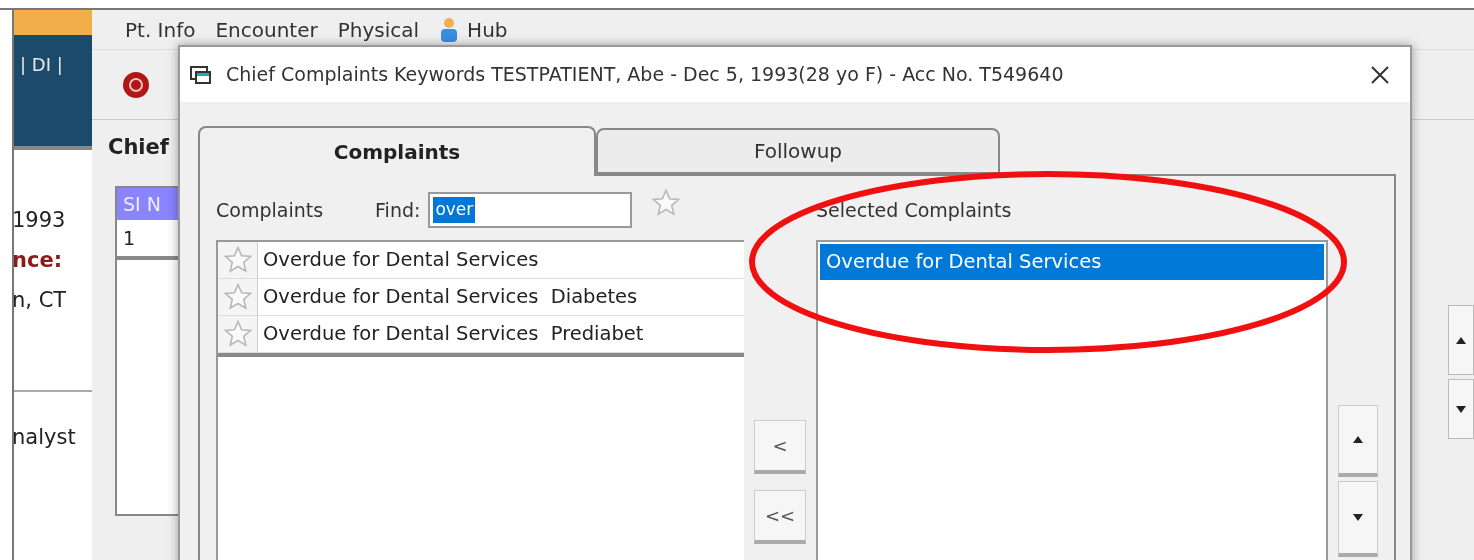 This screenshot has height=560, width=1474. What do you see at coordinates (473, 29) in the screenshot?
I see `menu-item: Hub` at bounding box center [473, 29].